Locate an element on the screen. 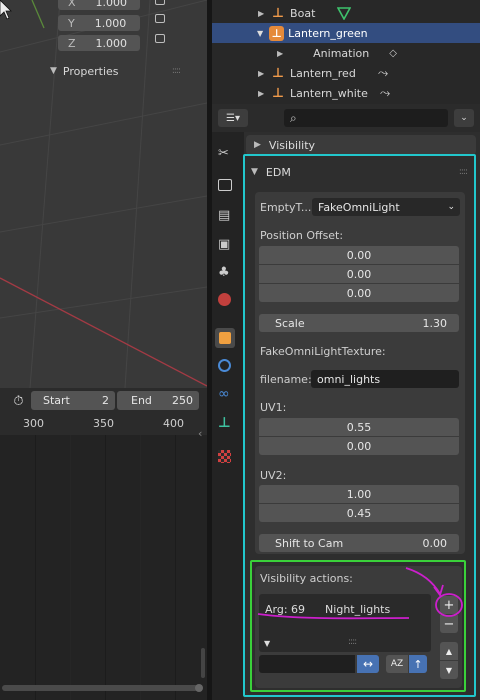 This screenshot has width=480, height=700. scale-fields: X 1.000 Y 1.000 Z 1.000 is located at coordinates (118, 25).